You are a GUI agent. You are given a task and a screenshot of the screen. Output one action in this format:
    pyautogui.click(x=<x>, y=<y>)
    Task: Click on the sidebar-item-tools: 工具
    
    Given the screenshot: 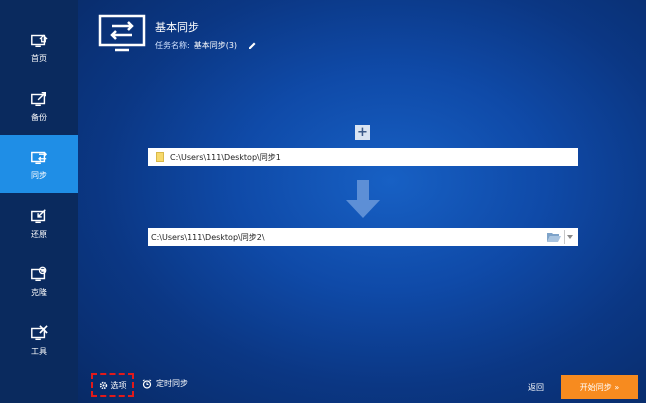 What is the action you would take?
    pyautogui.click(x=39, y=340)
    